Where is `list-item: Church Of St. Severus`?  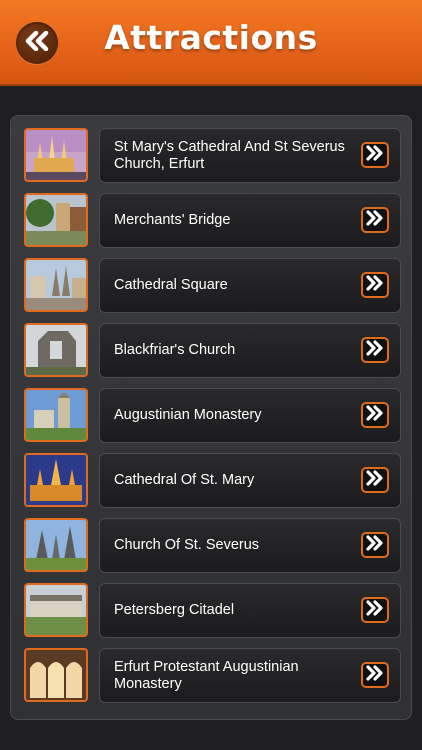 list-item: Church Of St. Severus is located at coordinates (217, 546).